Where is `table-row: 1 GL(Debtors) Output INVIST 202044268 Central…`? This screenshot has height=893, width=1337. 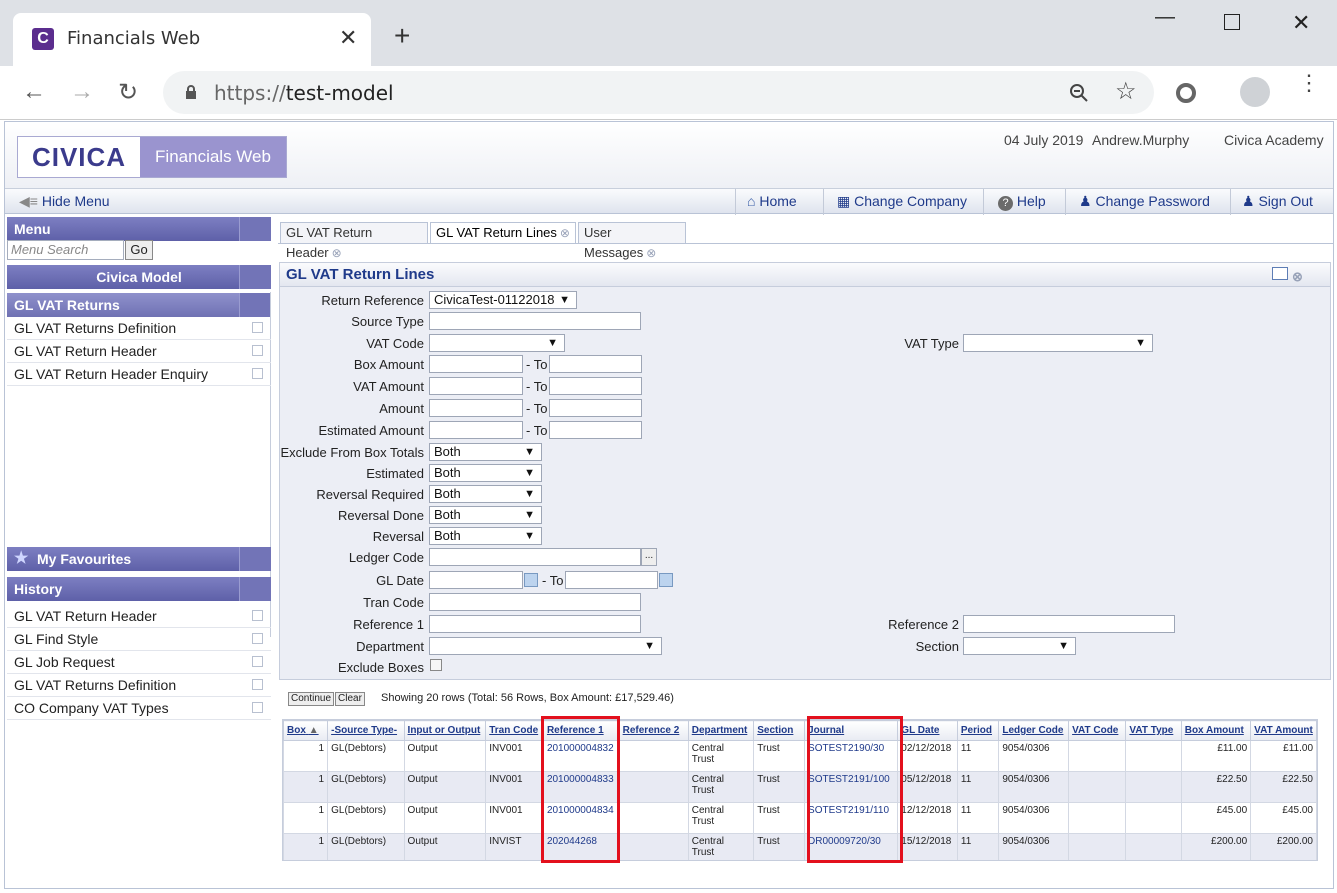
table-row: 1 GL(Debtors) Output INVIST 202044268 Central… is located at coordinates (800, 846).